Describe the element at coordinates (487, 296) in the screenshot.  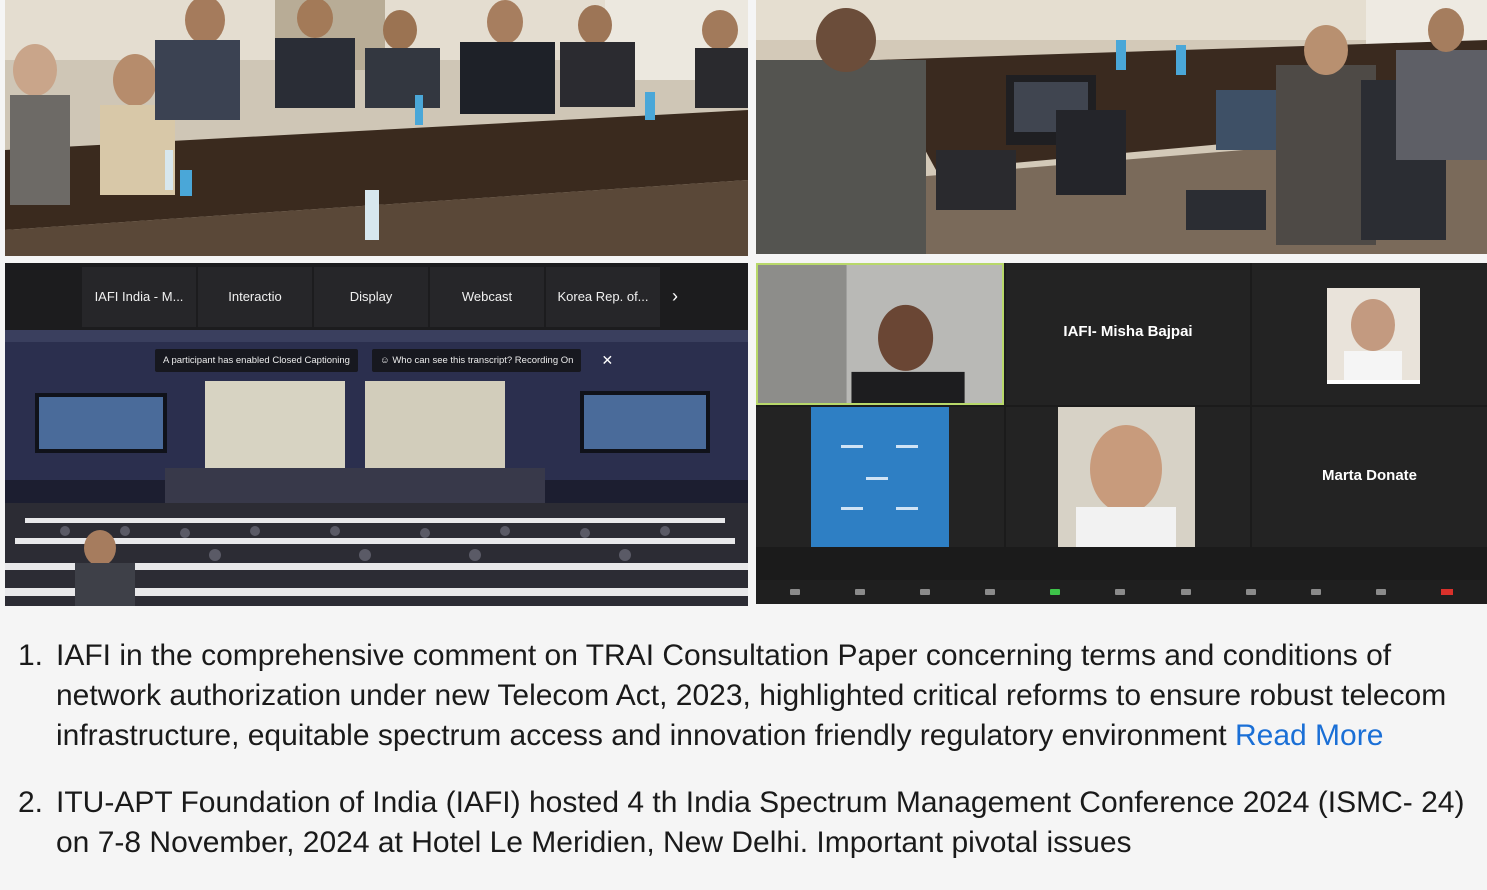
I see `tab-webcast: Webcast` at that location.